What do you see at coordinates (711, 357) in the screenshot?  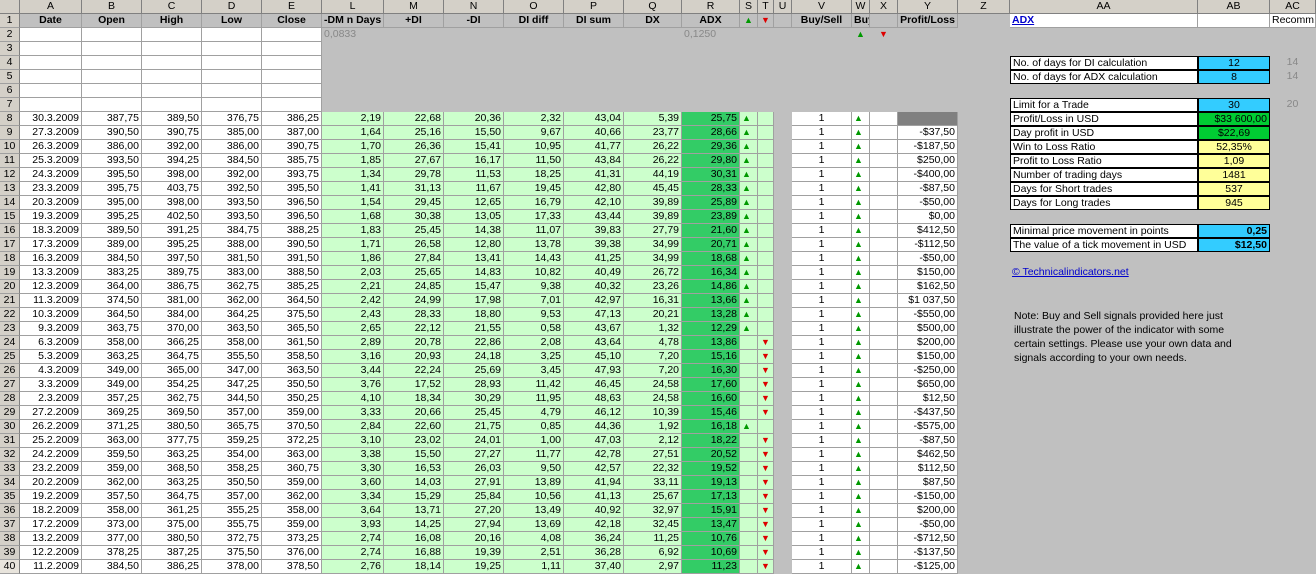 I see `cell-r25: 15,16` at bounding box center [711, 357].